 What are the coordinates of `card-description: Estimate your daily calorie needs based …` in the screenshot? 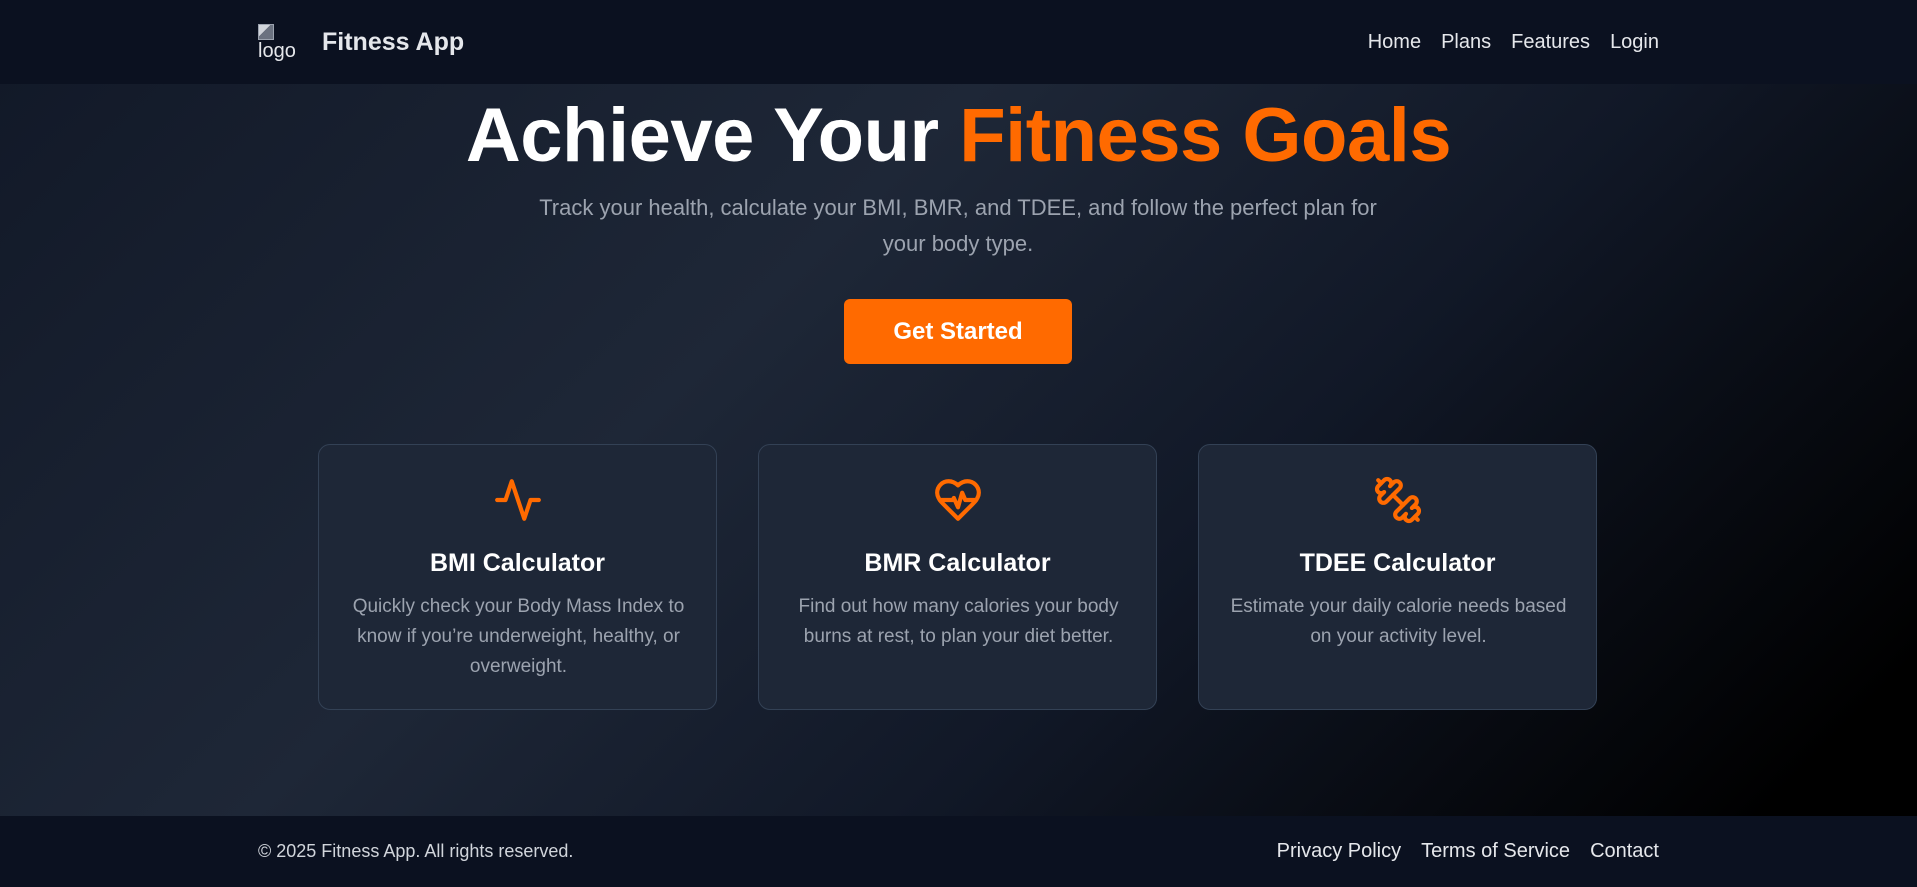 It's located at (1398, 621).